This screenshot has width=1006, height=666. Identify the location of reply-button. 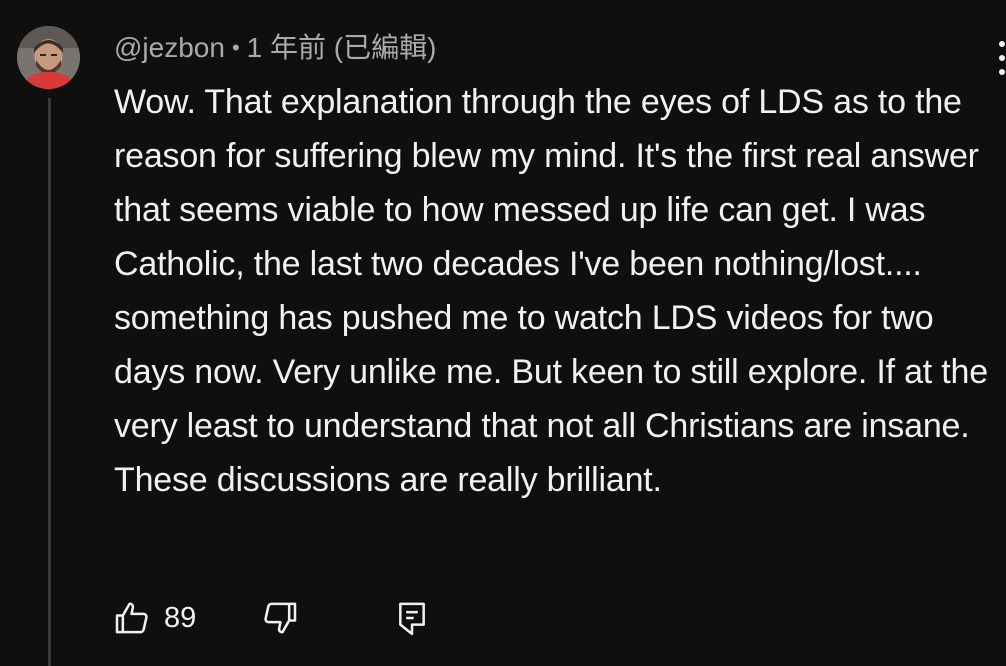
(412, 618).